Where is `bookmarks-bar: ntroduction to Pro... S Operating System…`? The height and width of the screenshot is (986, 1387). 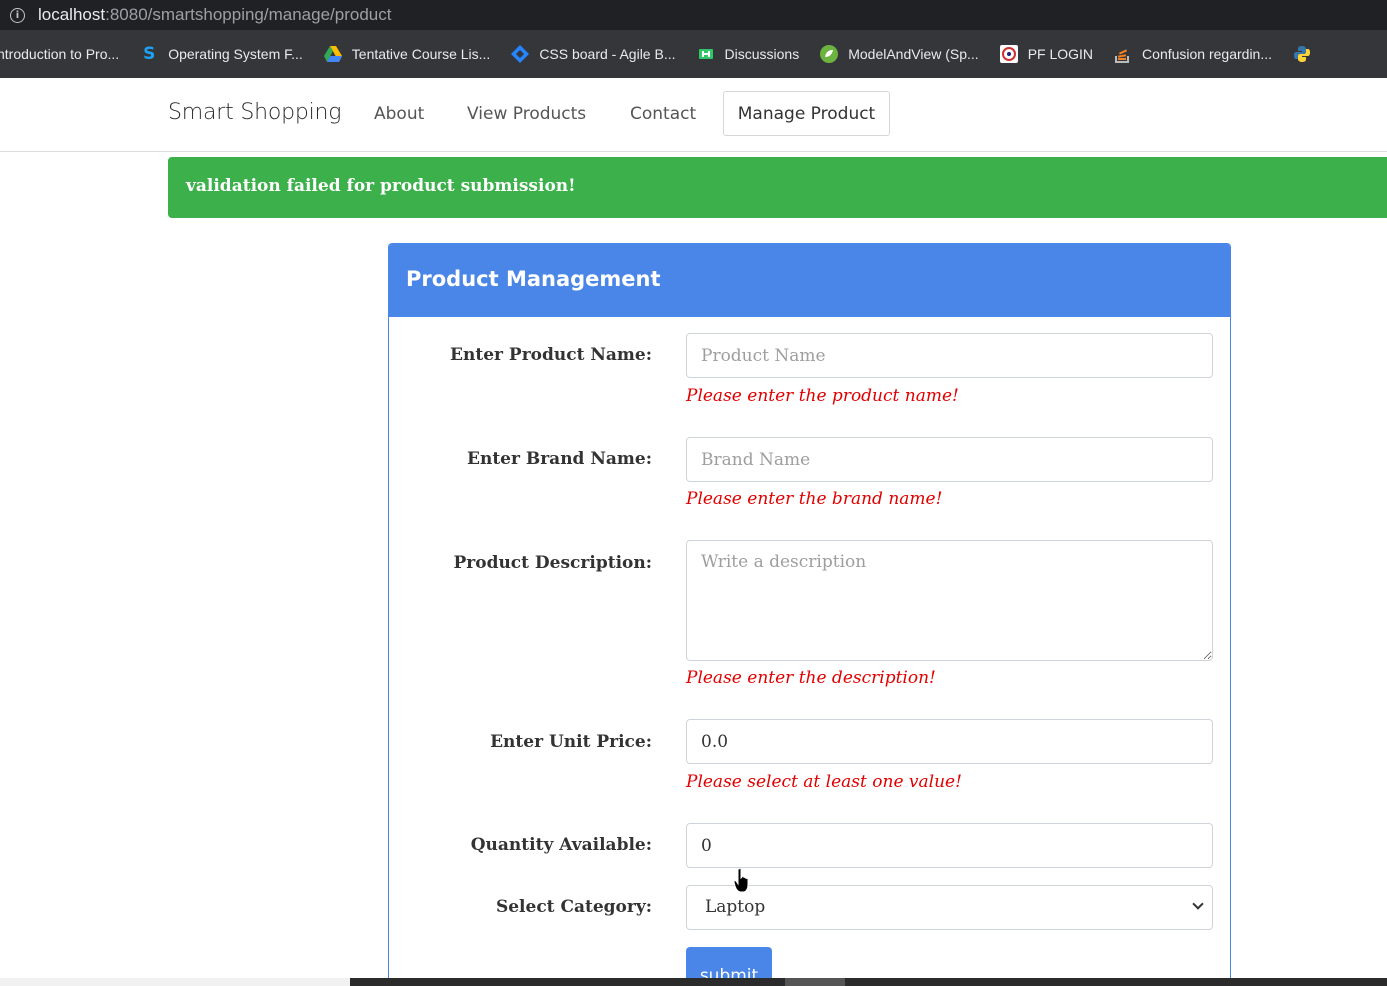 bookmarks-bar: ntroduction to Pro... S Operating System… is located at coordinates (693, 54).